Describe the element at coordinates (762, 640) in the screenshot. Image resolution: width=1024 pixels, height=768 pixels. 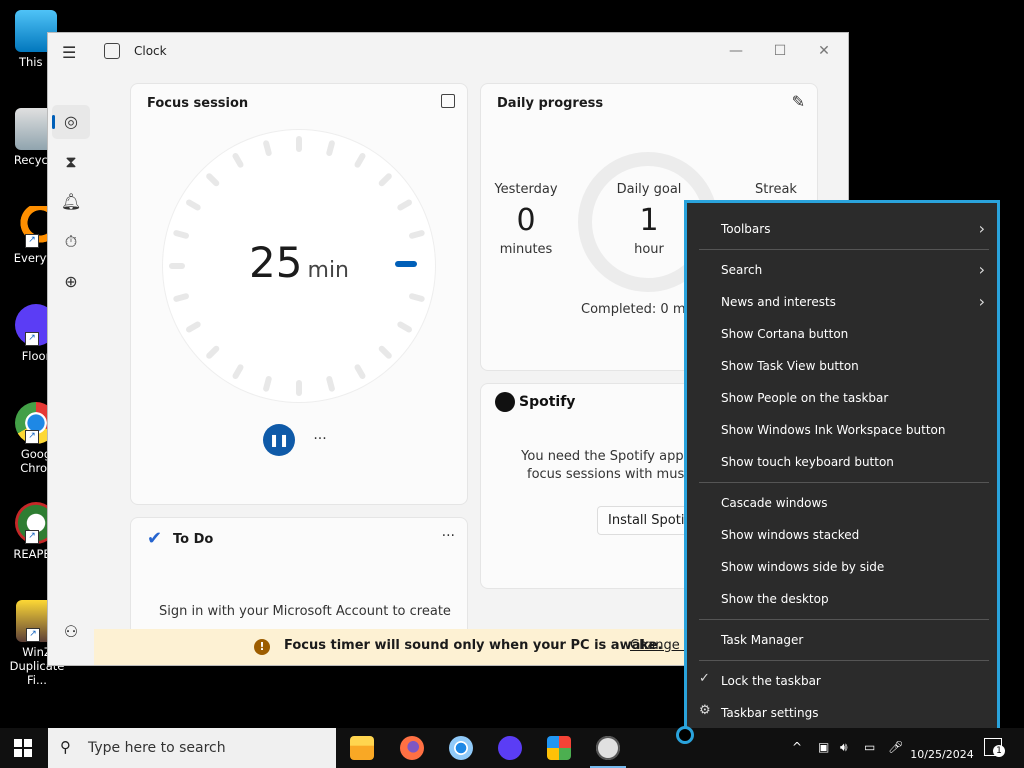
I see `menu-item-task-manager: Task Manager` at that location.